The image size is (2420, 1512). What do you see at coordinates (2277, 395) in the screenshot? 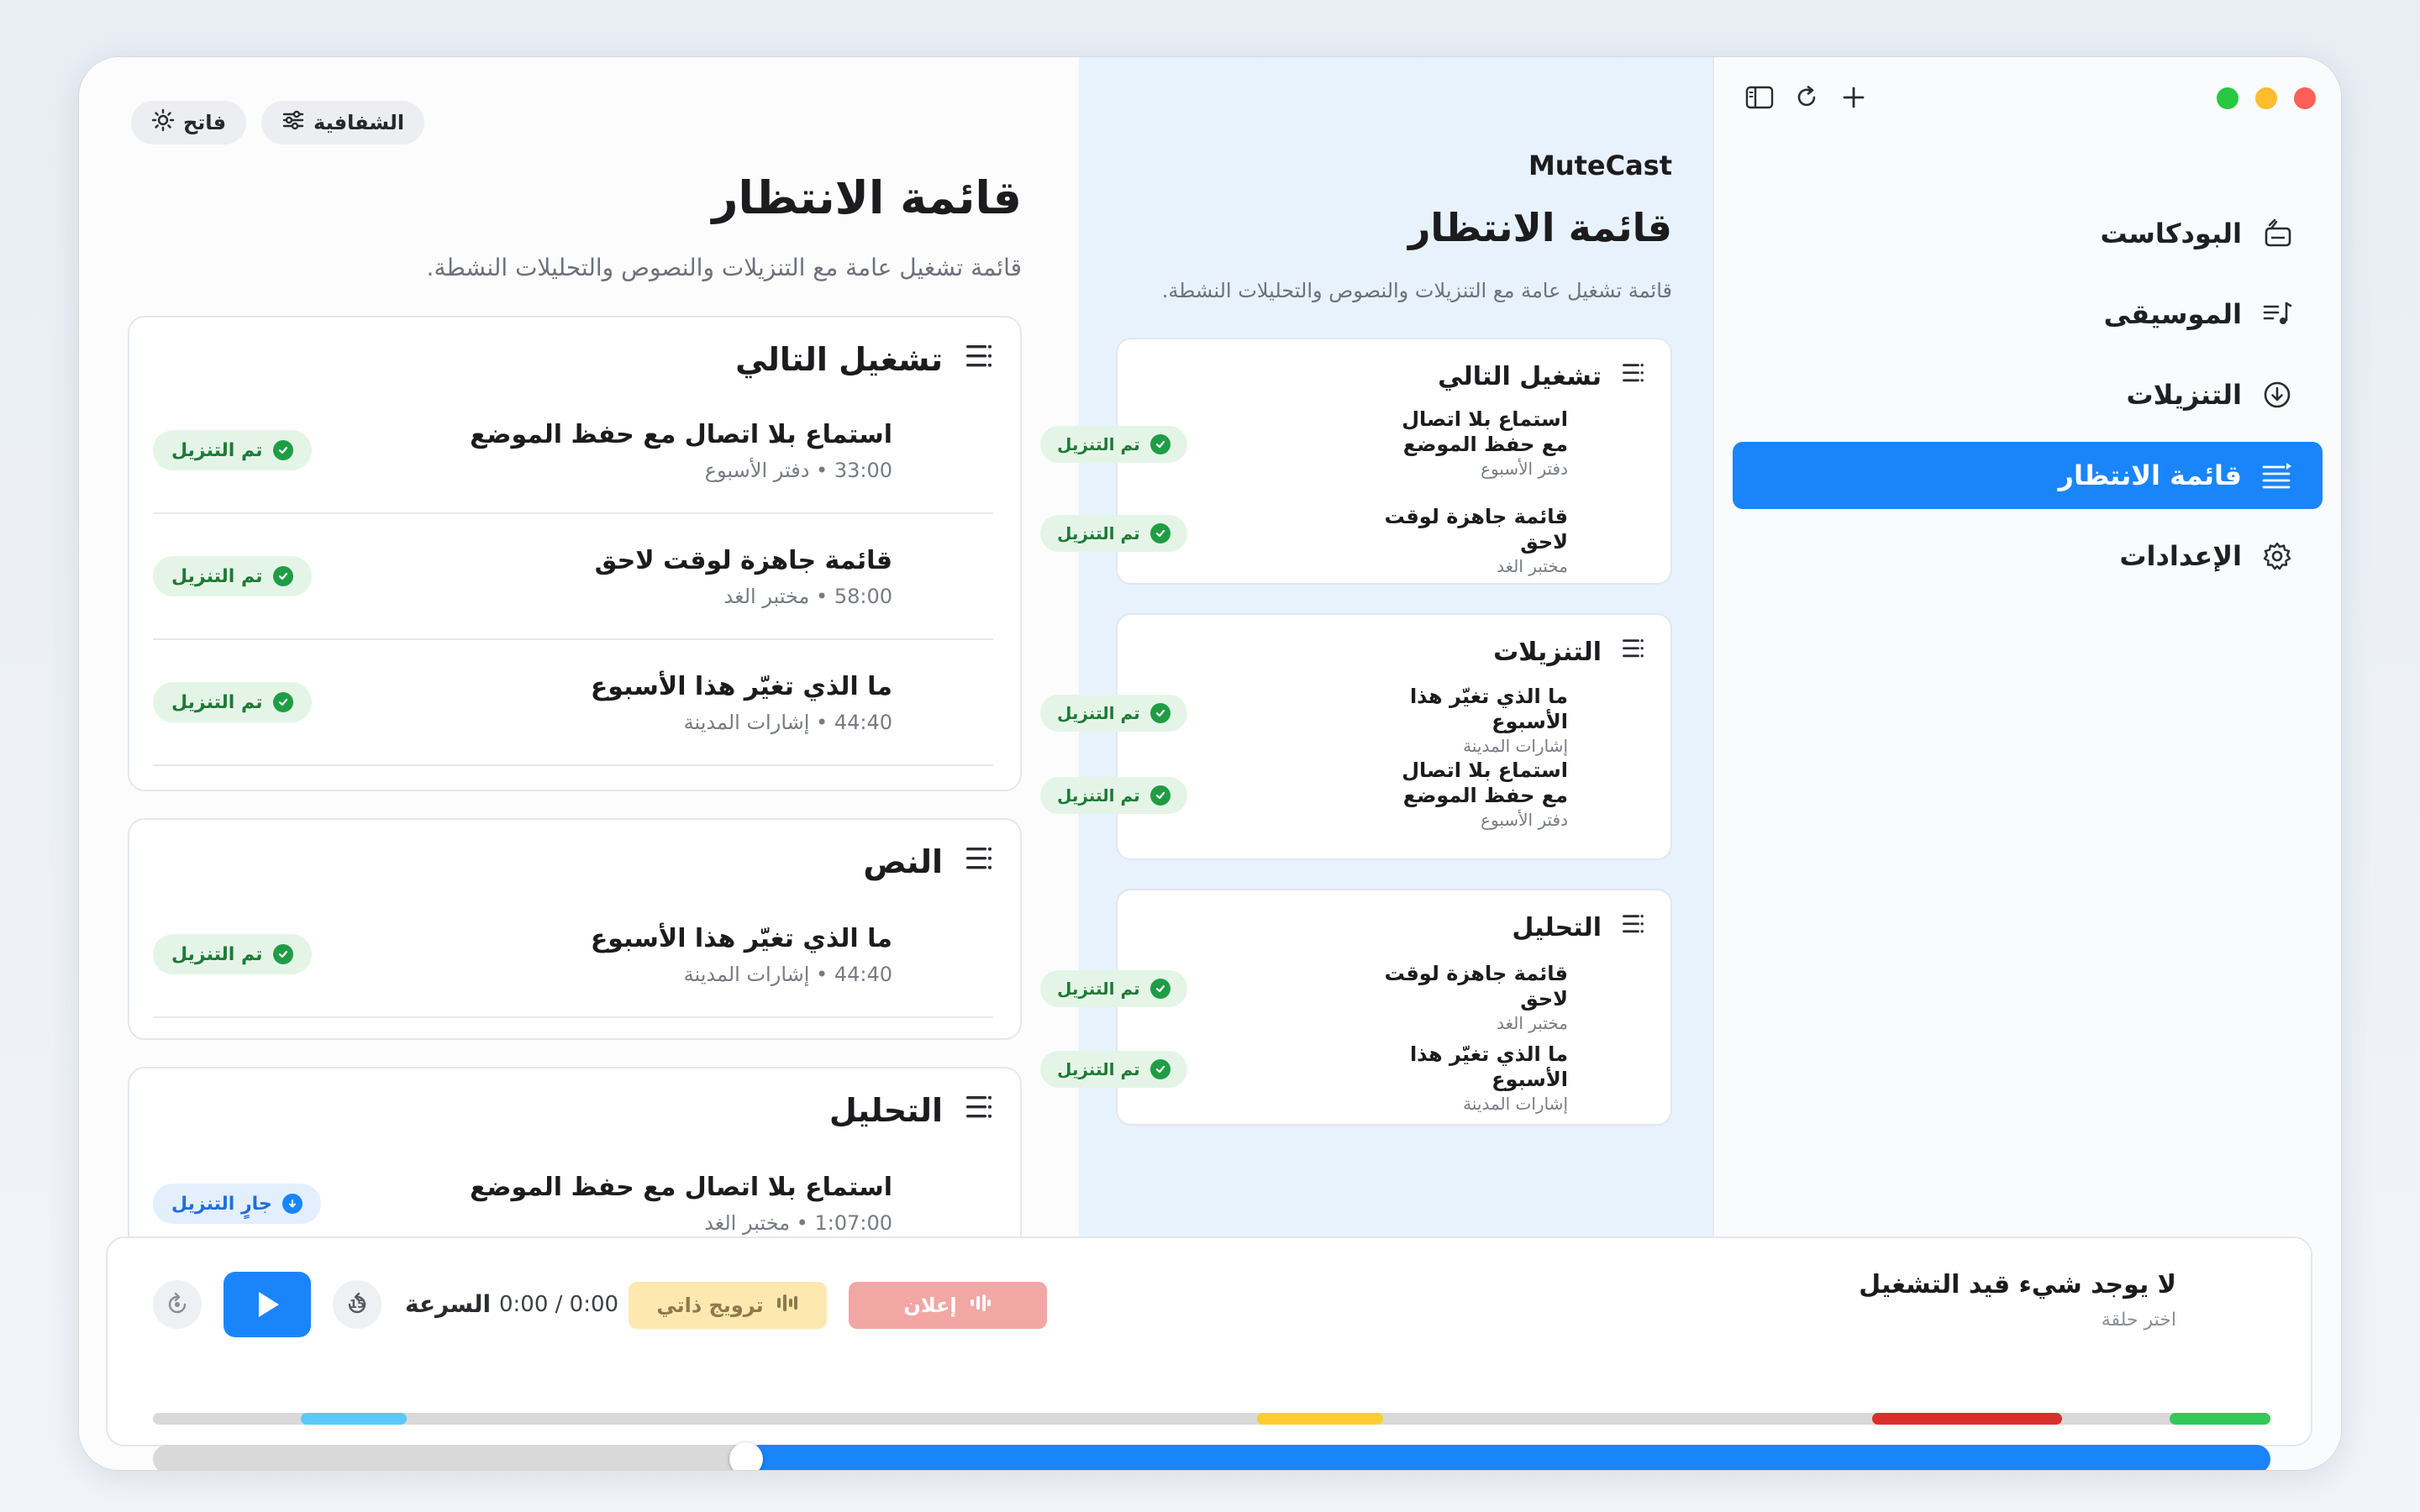
I see `download-icon` at bounding box center [2277, 395].